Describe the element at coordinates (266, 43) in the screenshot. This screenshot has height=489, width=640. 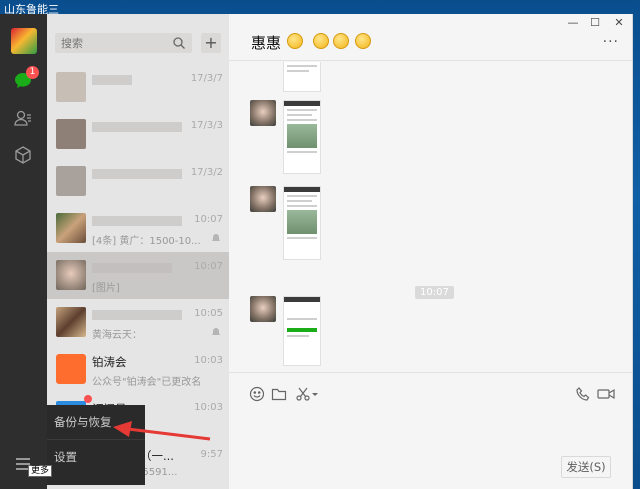
I see `chat-title: 惠惠` at that location.